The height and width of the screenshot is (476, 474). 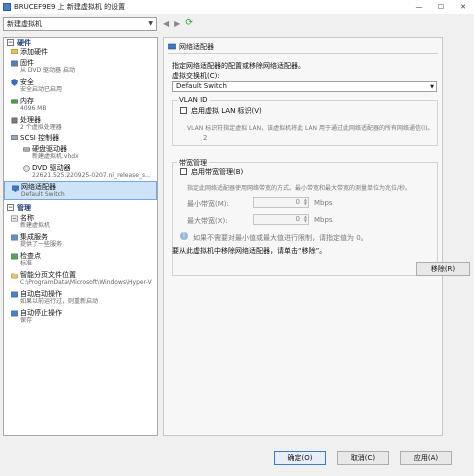 I want to click on panel-description: 指定网络适配器的配置或移除网络适配器。, so click(x=238, y=66).